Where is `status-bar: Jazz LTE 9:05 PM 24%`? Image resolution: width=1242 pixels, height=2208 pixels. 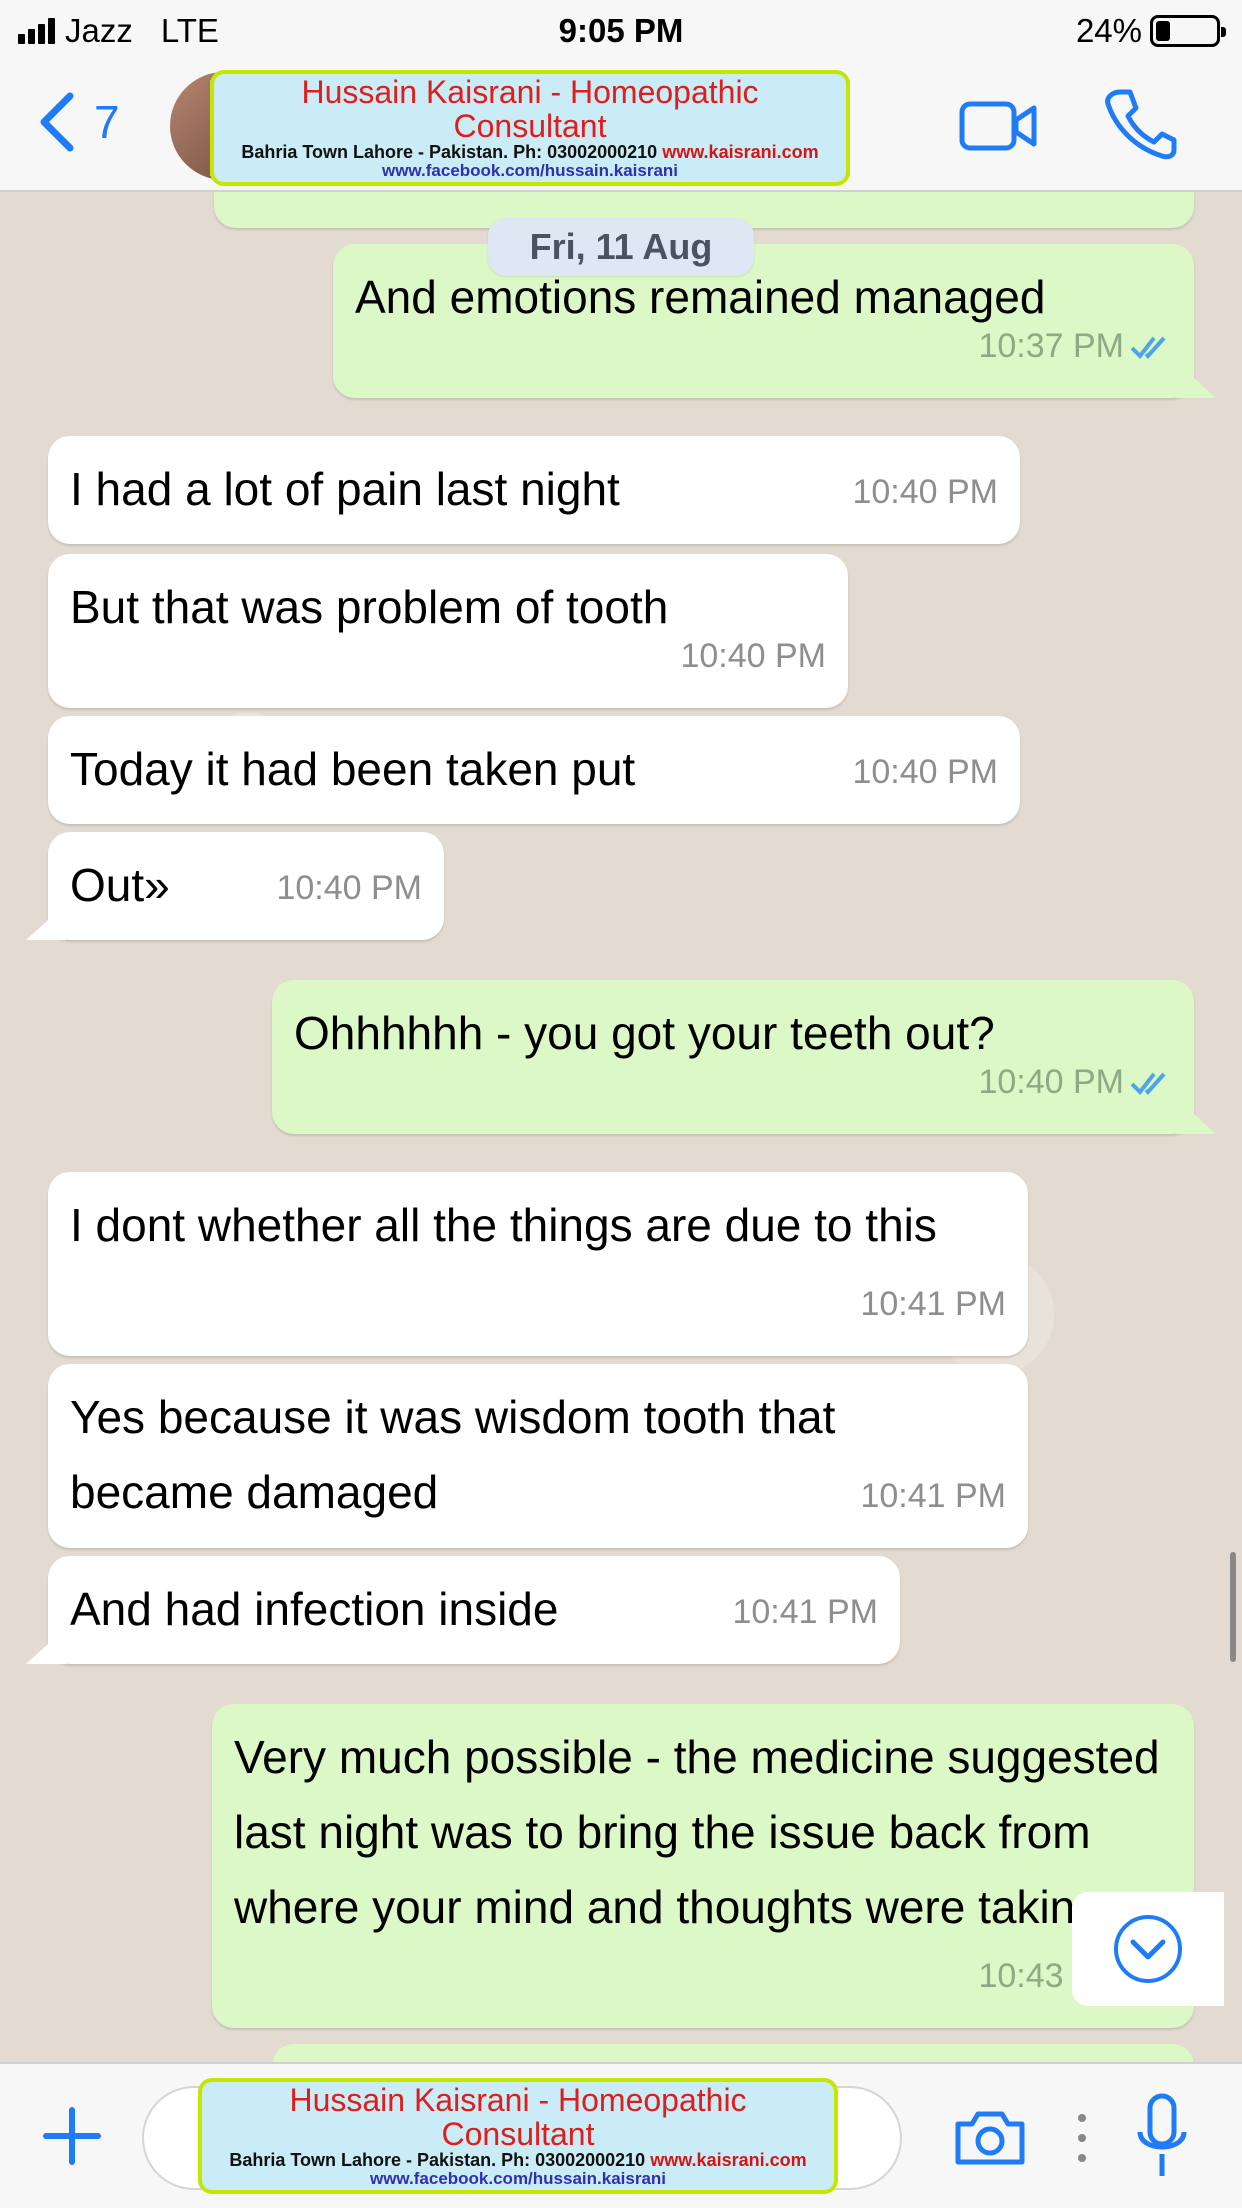
status-bar: Jazz LTE 9:05 PM 24% is located at coordinates (621, 31).